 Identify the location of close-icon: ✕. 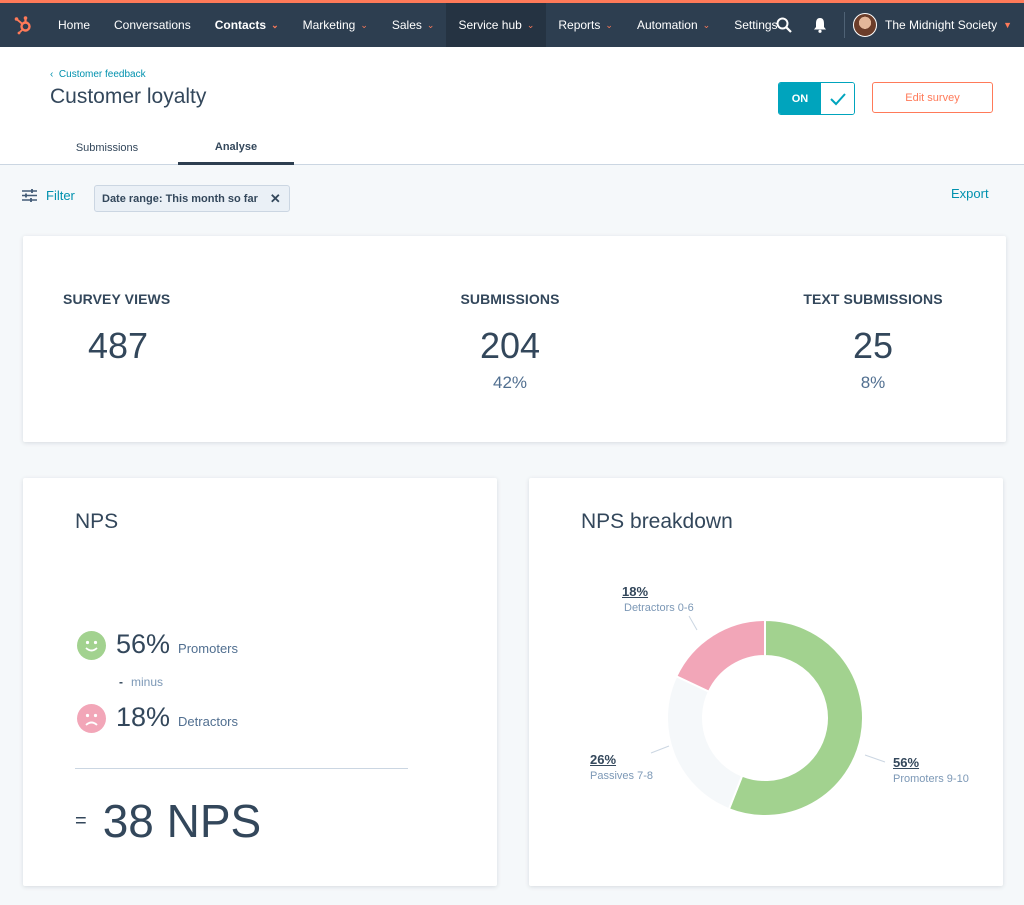
(275, 199).